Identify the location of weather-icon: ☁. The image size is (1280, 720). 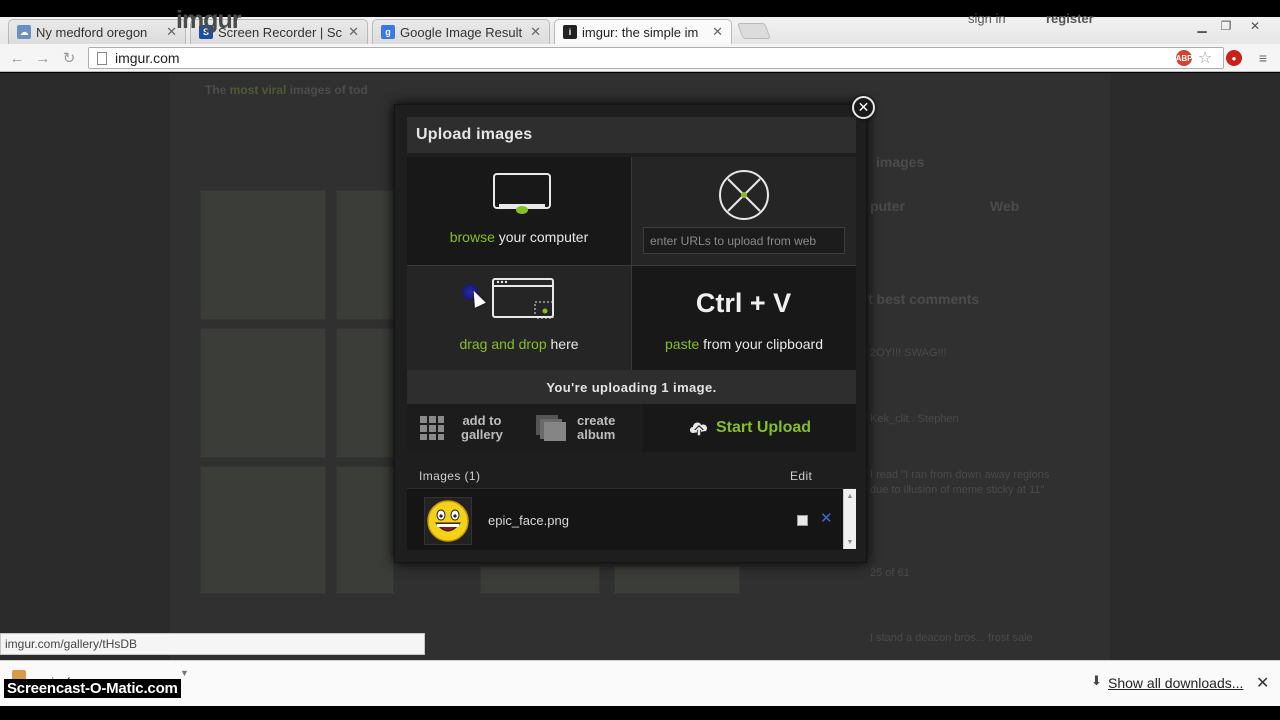
(24, 32).